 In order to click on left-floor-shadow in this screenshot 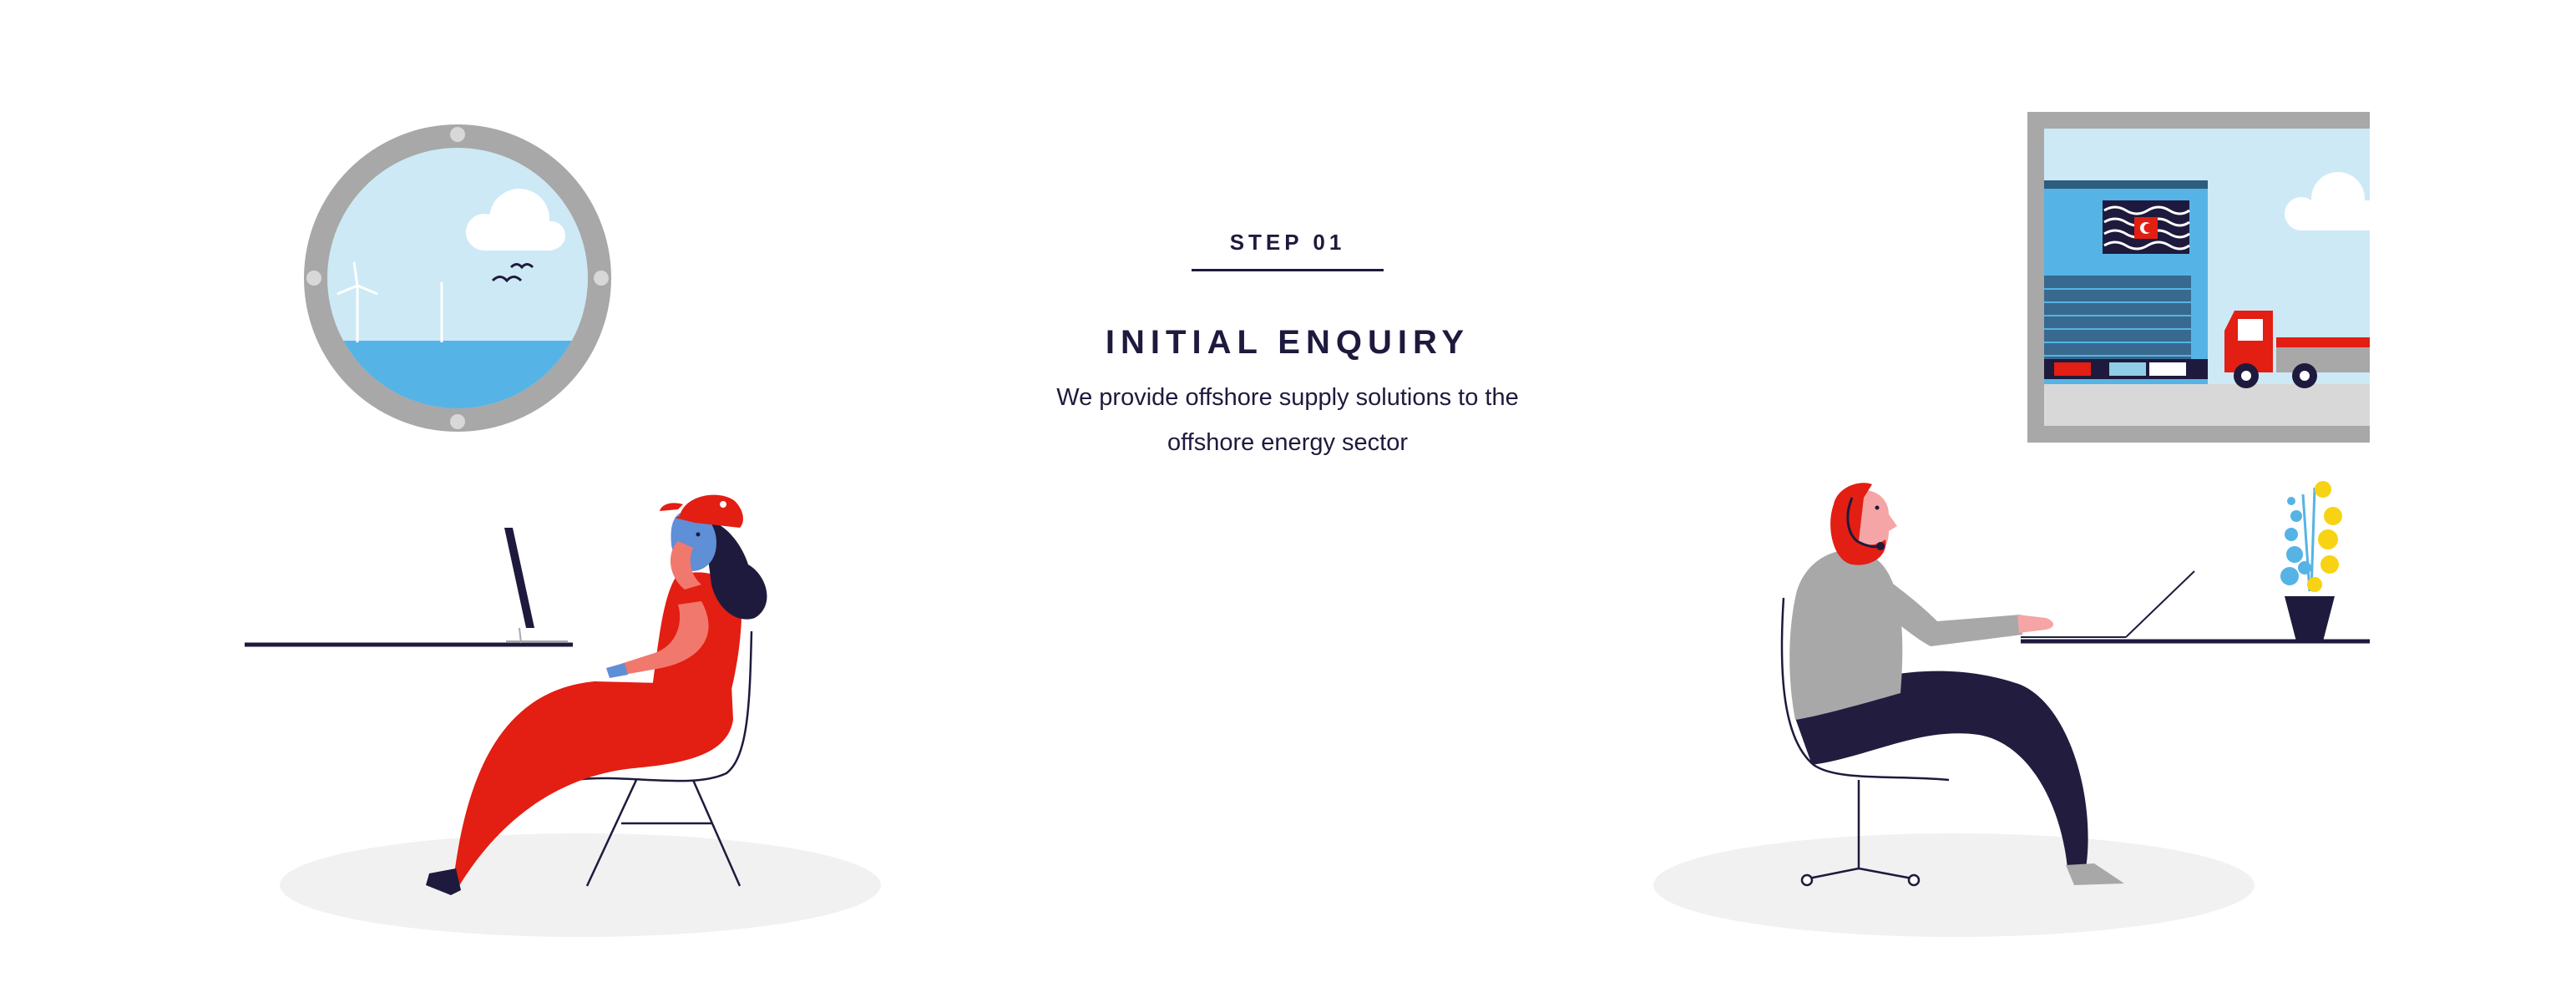, I will do `click(580, 885)`.